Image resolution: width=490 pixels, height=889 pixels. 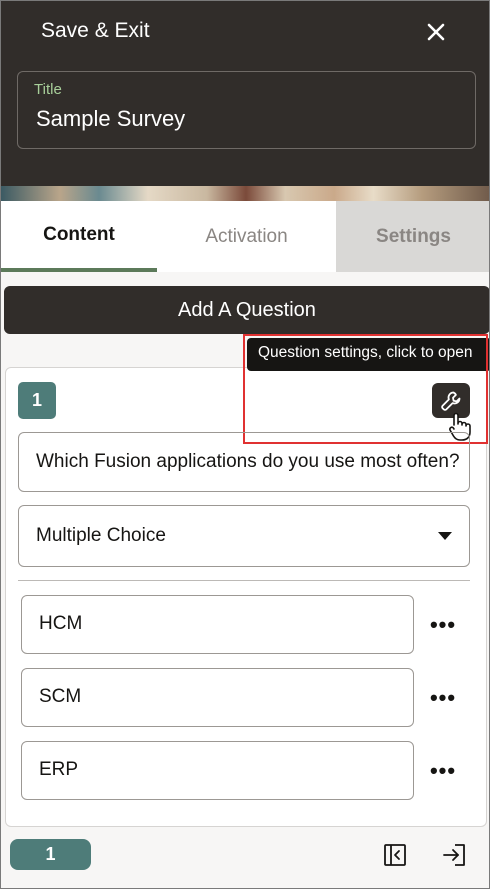 I want to click on tab-bar: Content Activation Settings, so click(x=245, y=236).